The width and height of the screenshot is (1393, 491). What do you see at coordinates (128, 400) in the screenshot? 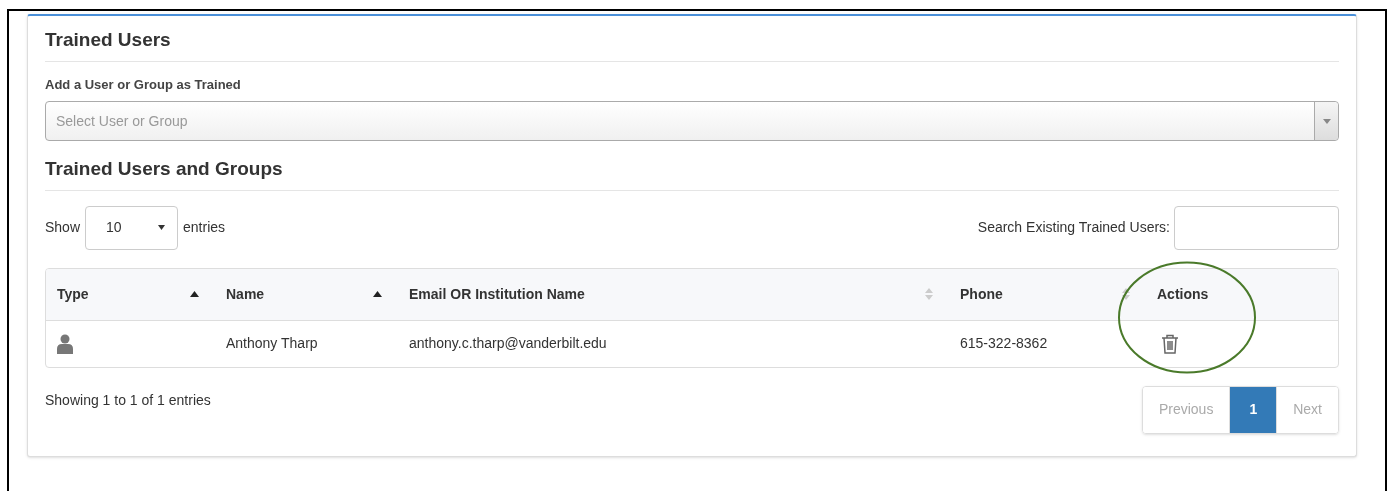
I see `table-info: Showing 1 to 1 of 1 entries` at bounding box center [128, 400].